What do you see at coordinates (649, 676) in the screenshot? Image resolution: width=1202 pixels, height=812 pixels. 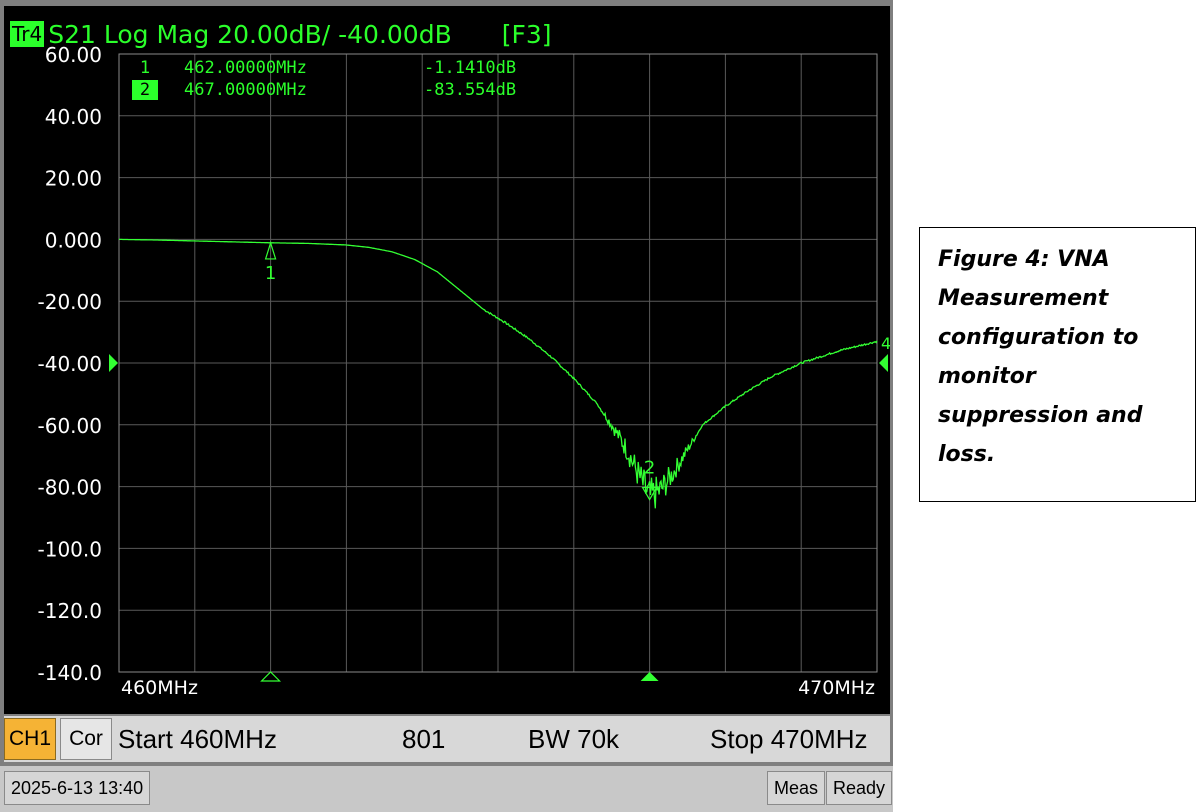 I see `marker-2-axis-indicator` at bounding box center [649, 676].